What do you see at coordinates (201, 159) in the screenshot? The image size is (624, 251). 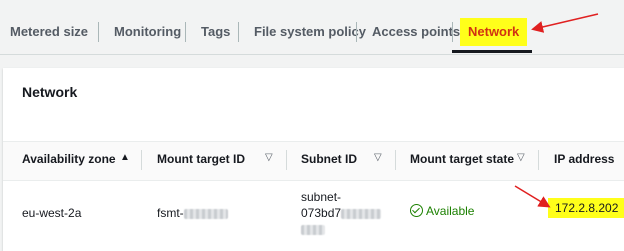 I see `column-header-mount-target-id: Mount target ID` at bounding box center [201, 159].